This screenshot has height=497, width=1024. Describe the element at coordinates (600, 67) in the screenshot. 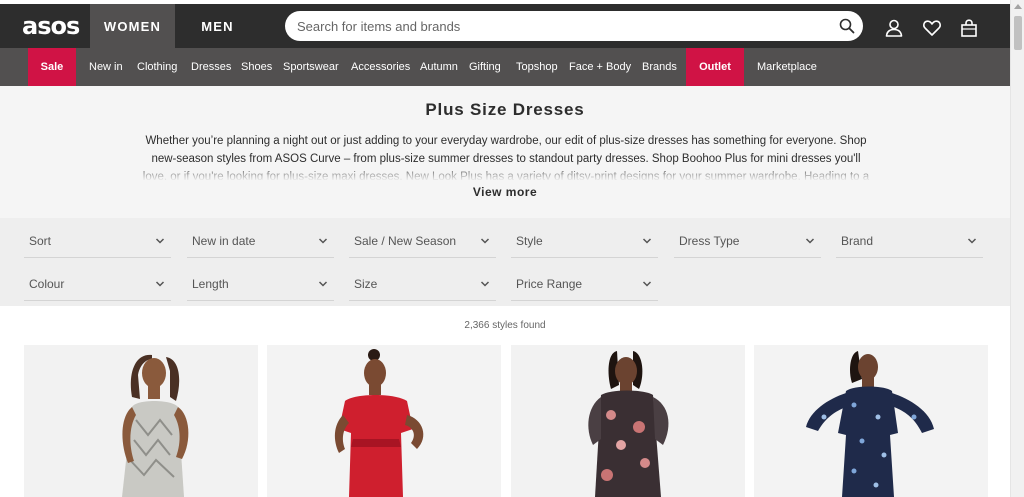

I see `nav-item-face-body: Face + Body` at that location.